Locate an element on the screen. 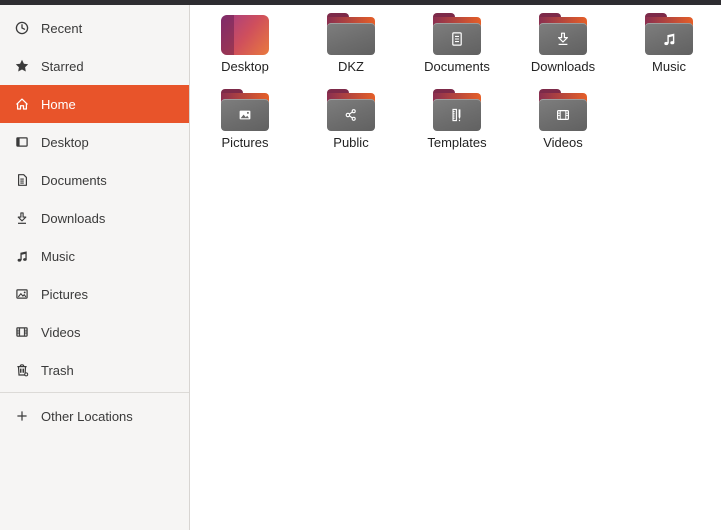  file-pictures: Pictures is located at coordinates (245, 125).